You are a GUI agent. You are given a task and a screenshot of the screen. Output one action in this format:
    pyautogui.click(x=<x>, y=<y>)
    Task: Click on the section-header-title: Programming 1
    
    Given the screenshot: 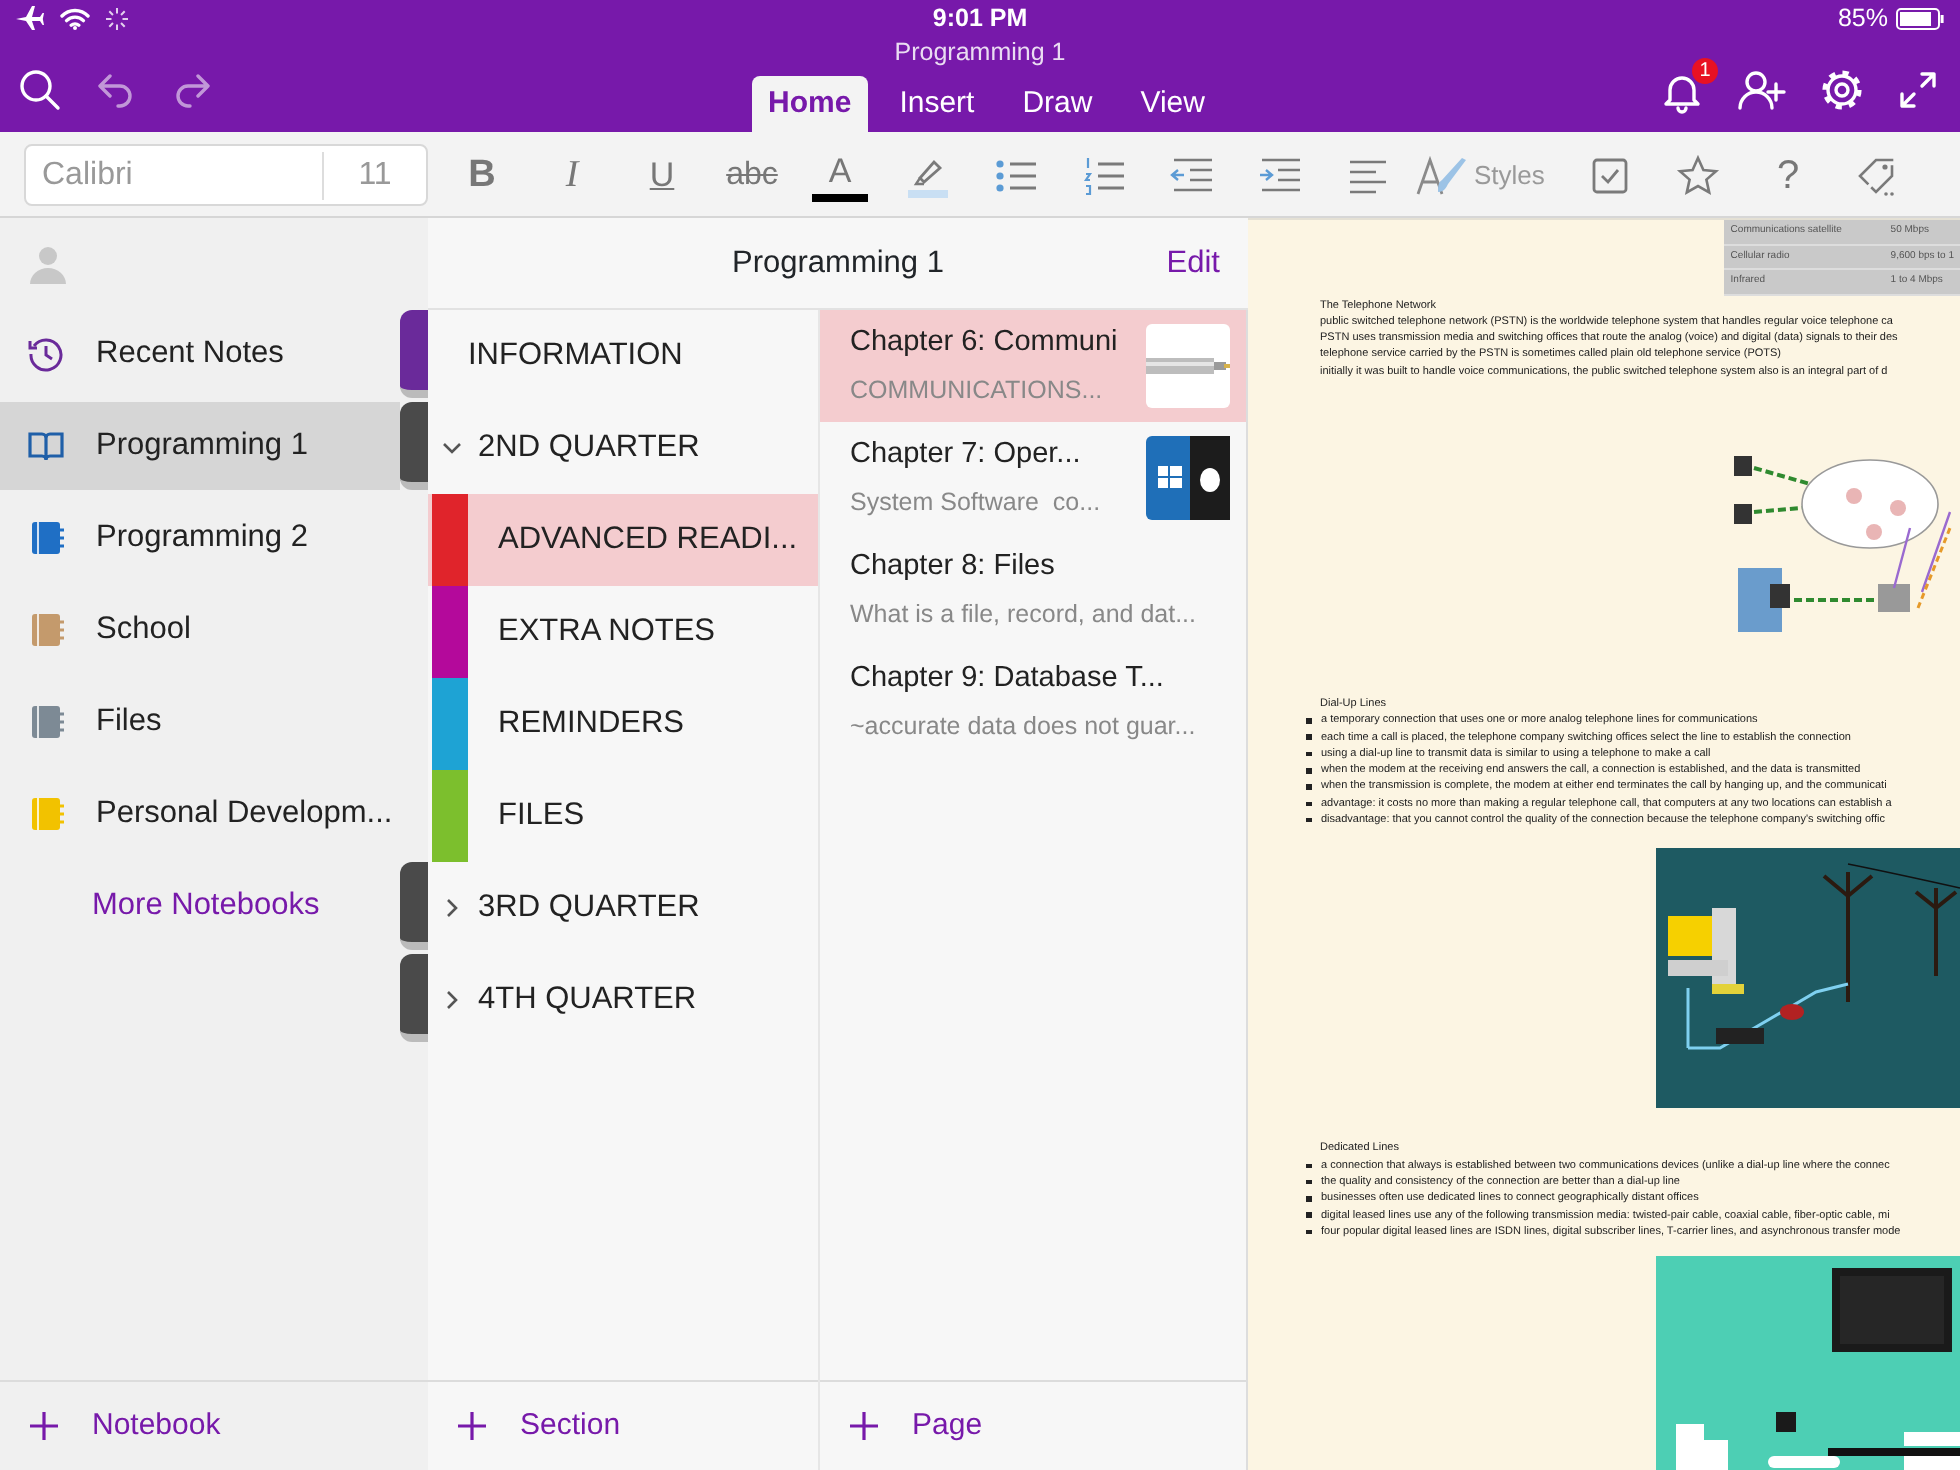 What is the action you would take?
    pyautogui.click(x=838, y=263)
    